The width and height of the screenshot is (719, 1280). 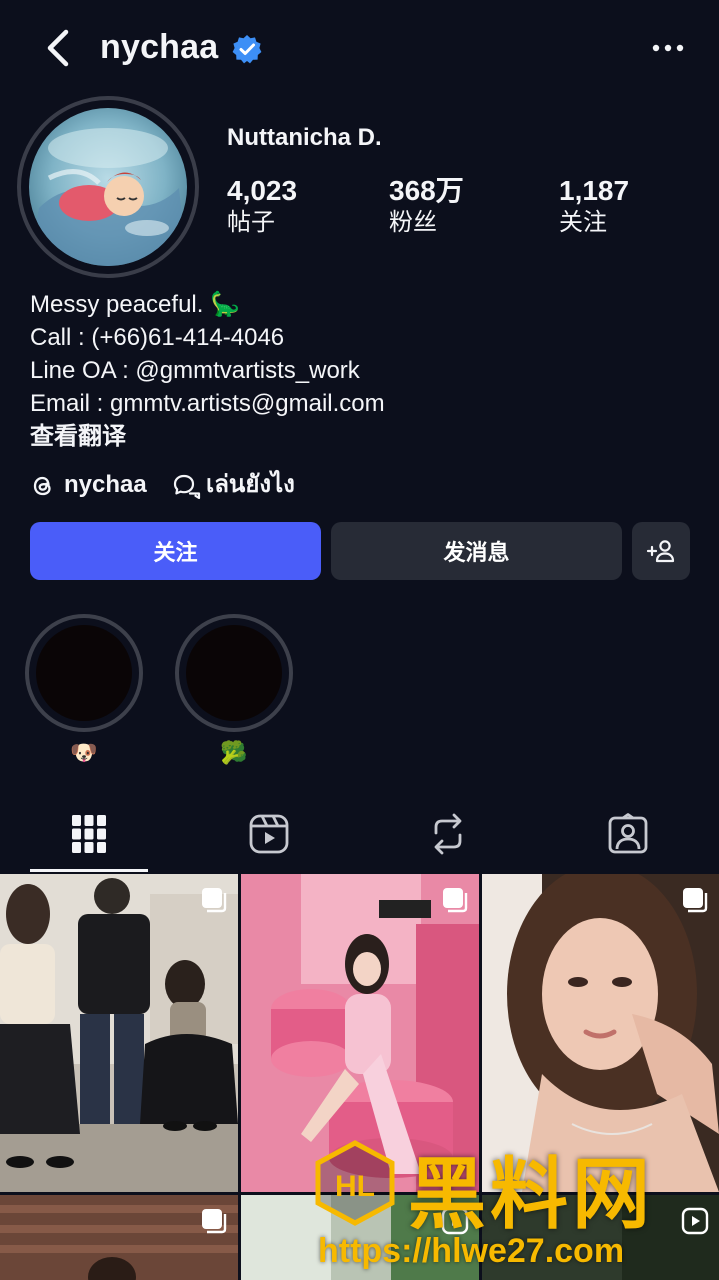 I want to click on tab-reposts, so click(x=448, y=834).